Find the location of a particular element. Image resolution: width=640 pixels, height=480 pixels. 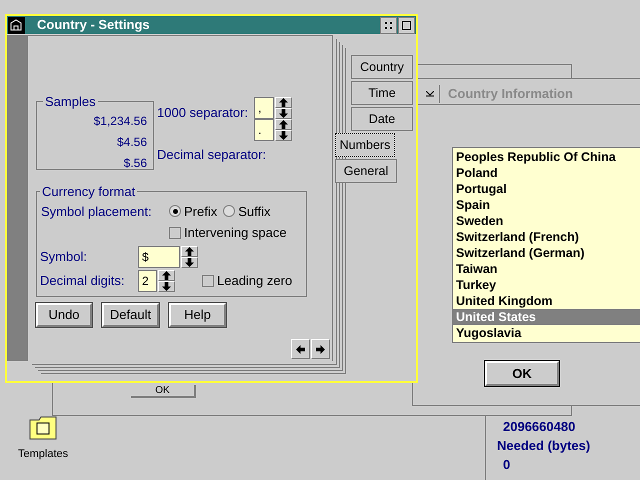

group-title: Currency format is located at coordinates (88, 192).